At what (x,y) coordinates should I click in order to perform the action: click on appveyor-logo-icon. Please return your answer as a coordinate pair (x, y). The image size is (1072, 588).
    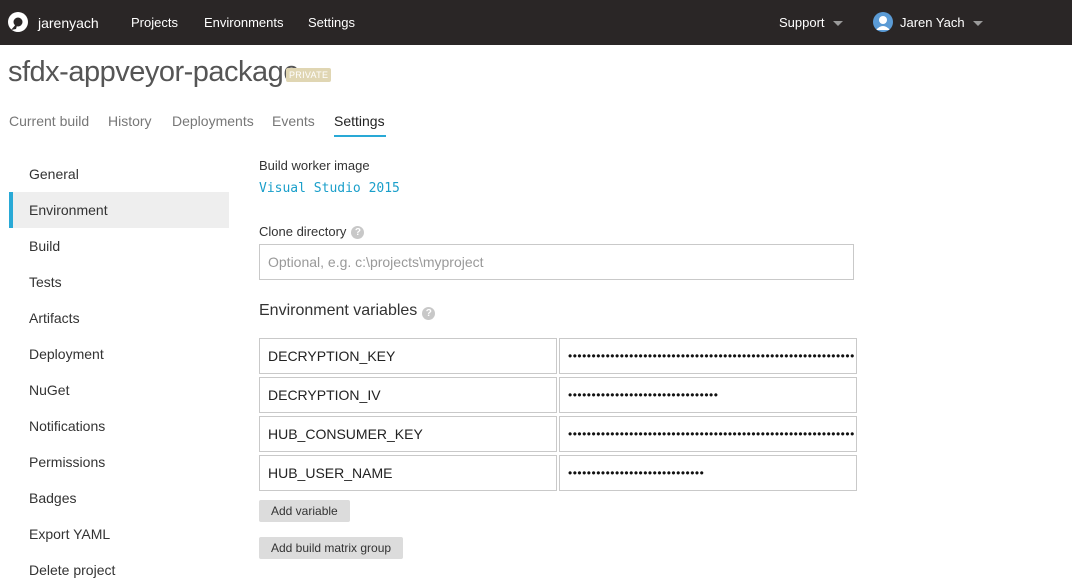
    Looking at the image, I should click on (18, 22).